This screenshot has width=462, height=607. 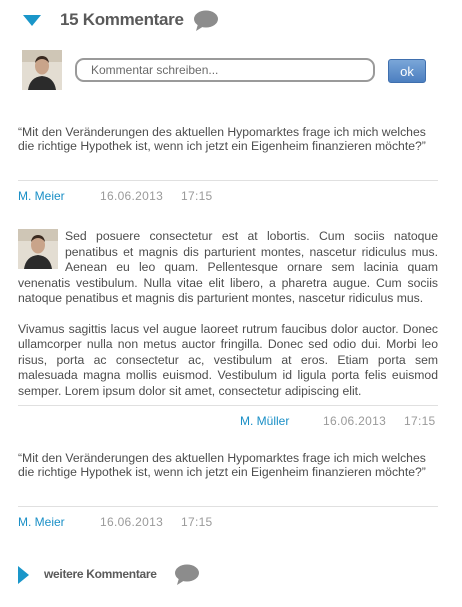 What do you see at coordinates (122, 19) in the screenshot?
I see `comments-count-title: 15 Kommentare` at bounding box center [122, 19].